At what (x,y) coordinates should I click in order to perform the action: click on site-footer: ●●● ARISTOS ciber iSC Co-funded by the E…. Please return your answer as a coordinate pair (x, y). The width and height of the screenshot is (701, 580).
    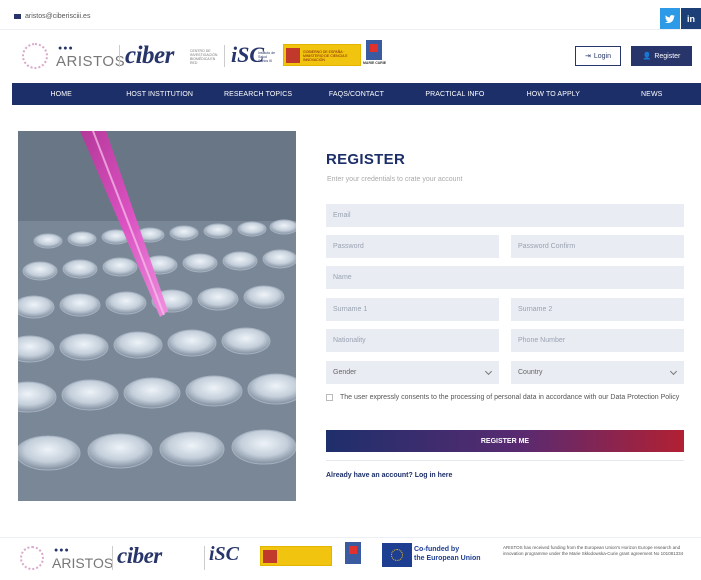
    Looking at the image, I should click on (350, 558).